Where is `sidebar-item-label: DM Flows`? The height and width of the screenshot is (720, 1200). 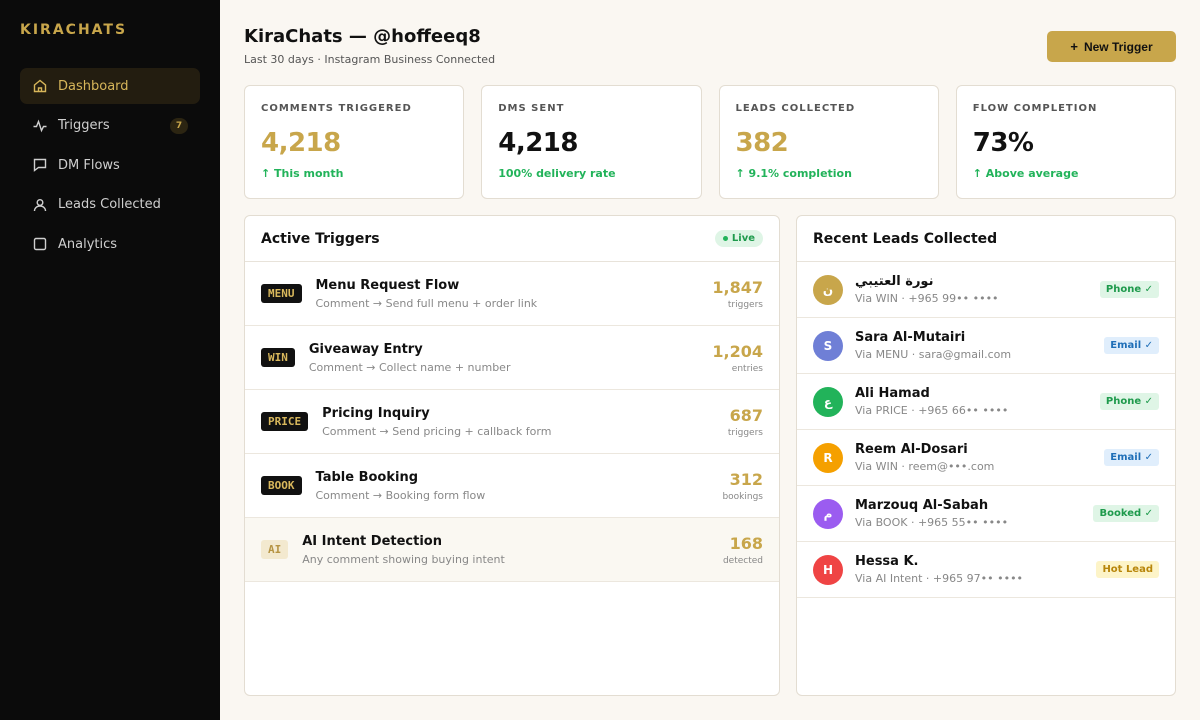 sidebar-item-label: DM Flows is located at coordinates (89, 165).